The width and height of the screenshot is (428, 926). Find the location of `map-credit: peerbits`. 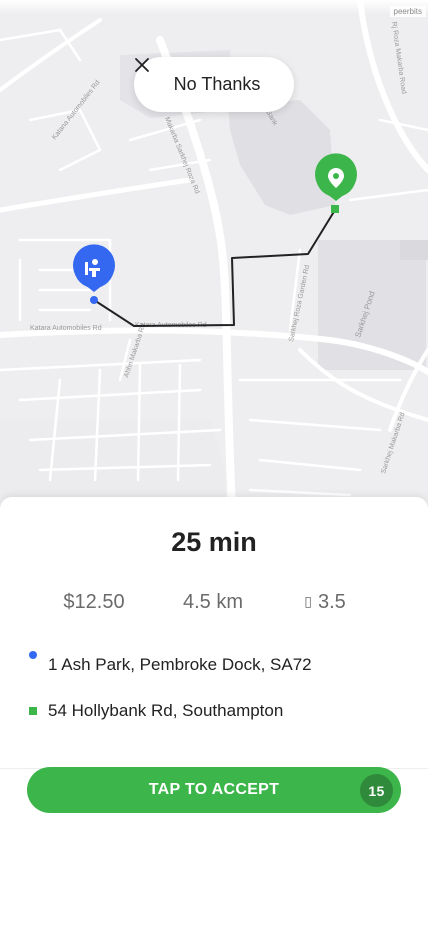

map-credit: peerbits is located at coordinates (407, 11).